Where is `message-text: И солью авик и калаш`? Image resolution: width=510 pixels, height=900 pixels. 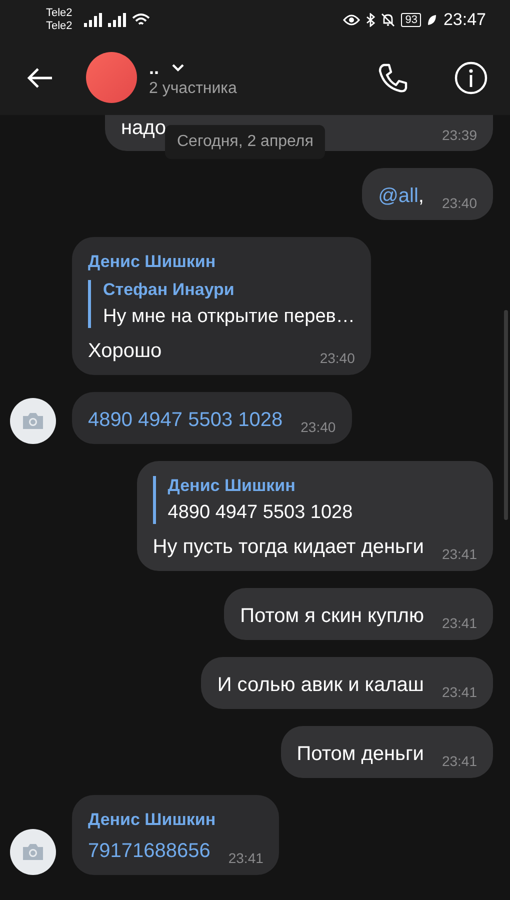 message-text: И солью авик и калаш is located at coordinates (320, 685).